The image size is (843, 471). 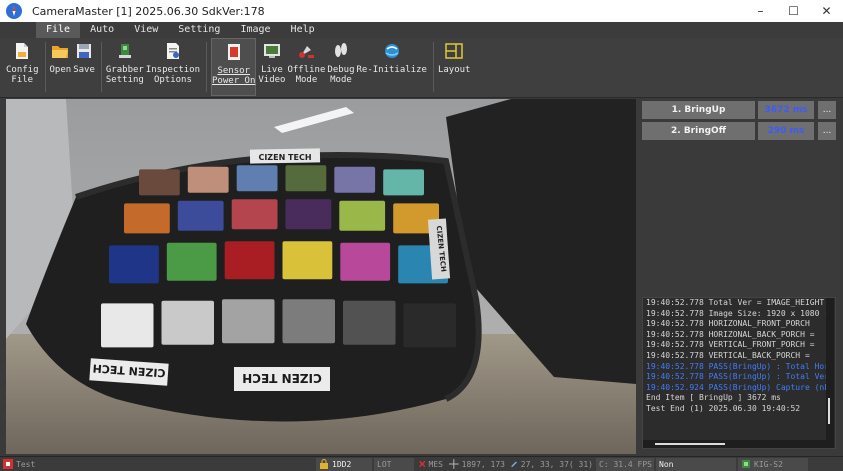 What do you see at coordinates (454, 70) in the screenshot?
I see `layout-label: Layout` at bounding box center [454, 70].